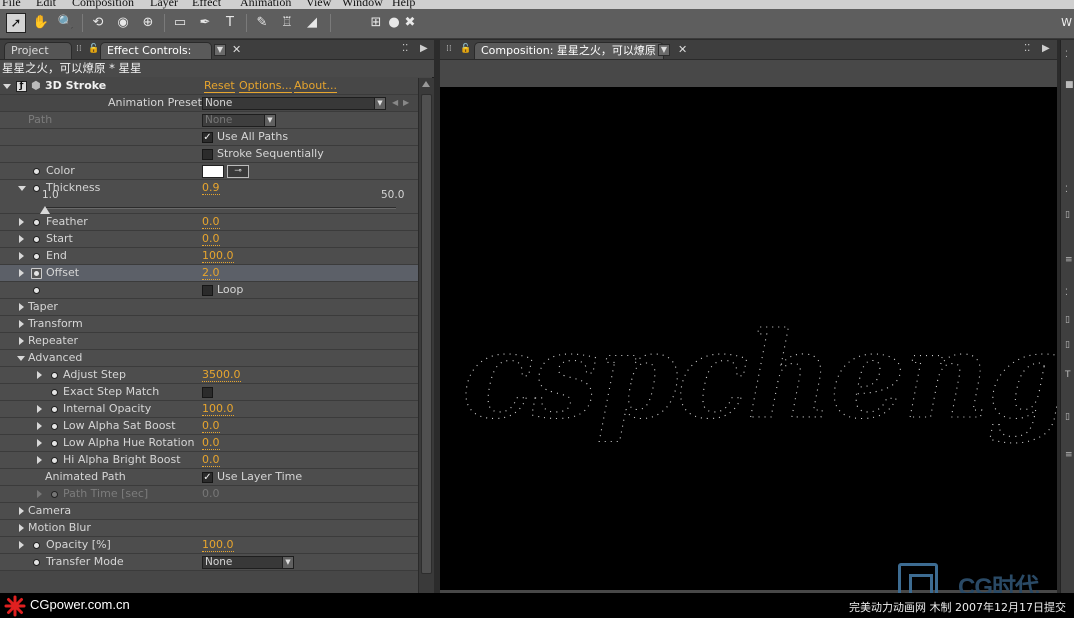 The width and height of the screenshot is (1074, 618). Describe the element at coordinates (209, 528) in the screenshot. I see `motion-blur-group-row: Motion Blur` at that location.